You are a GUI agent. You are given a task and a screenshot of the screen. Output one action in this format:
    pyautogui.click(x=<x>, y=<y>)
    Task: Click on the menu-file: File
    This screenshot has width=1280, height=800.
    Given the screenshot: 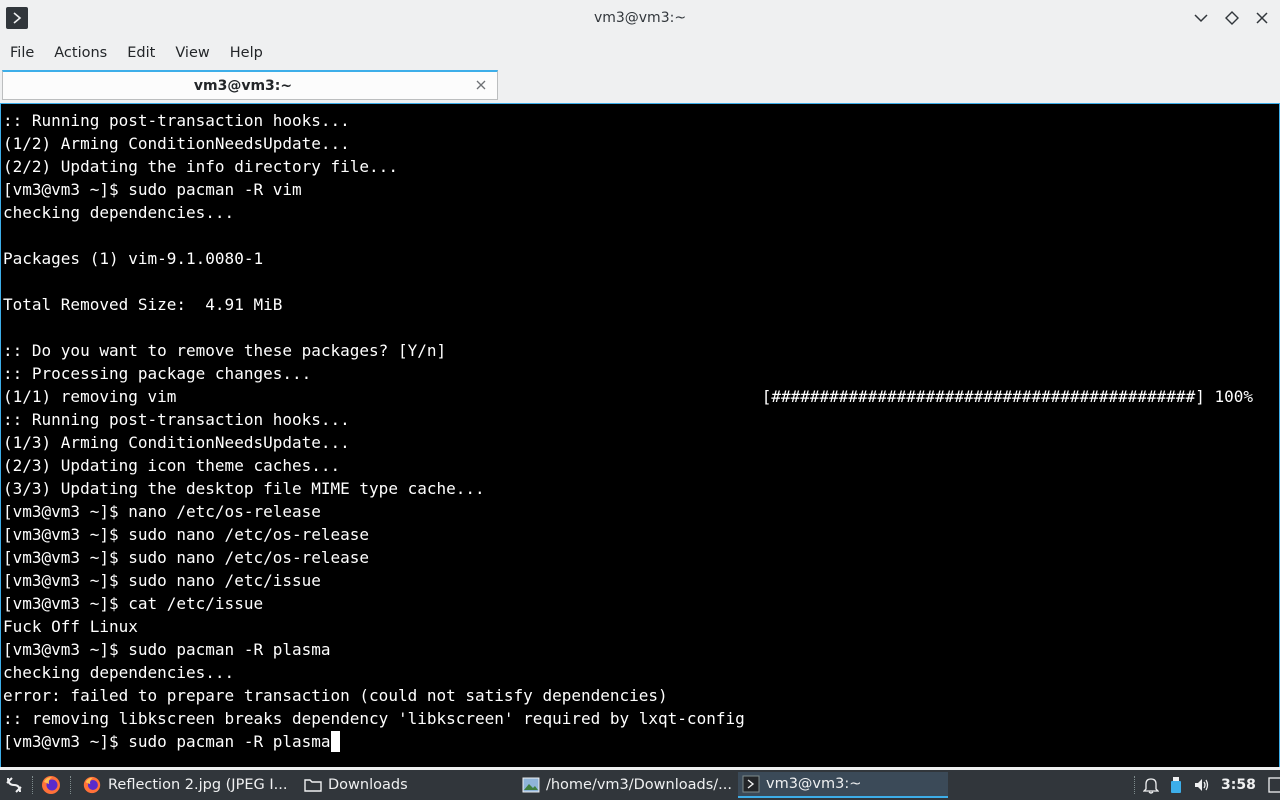 What is the action you would take?
    pyautogui.click(x=22, y=53)
    